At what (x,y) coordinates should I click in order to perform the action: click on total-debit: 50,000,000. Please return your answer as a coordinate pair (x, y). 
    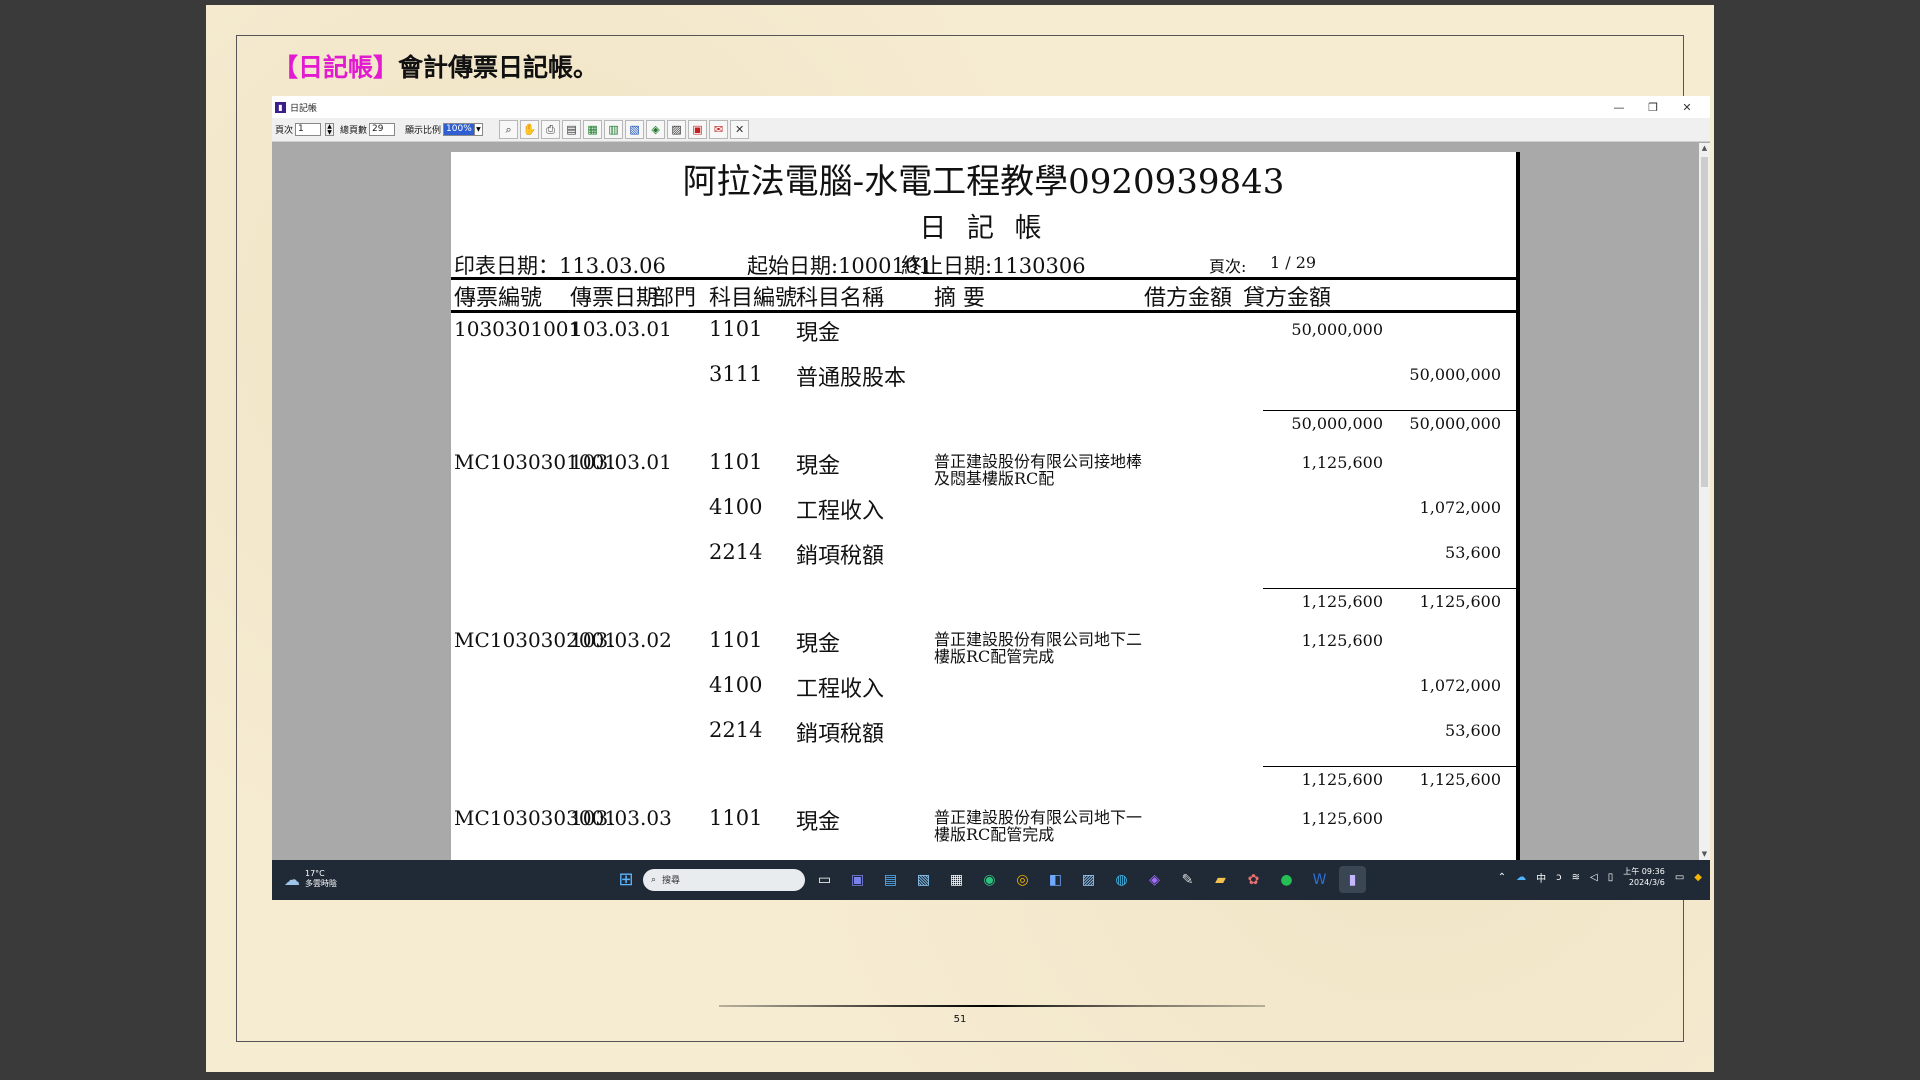
    Looking at the image, I should click on (1337, 423).